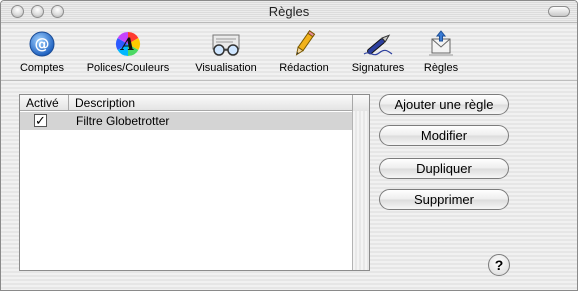  What do you see at coordinates (128, 68) in the screenshot?
I see `toolbar-label: Polices/Couleurs` at bounding box center [128, 68].